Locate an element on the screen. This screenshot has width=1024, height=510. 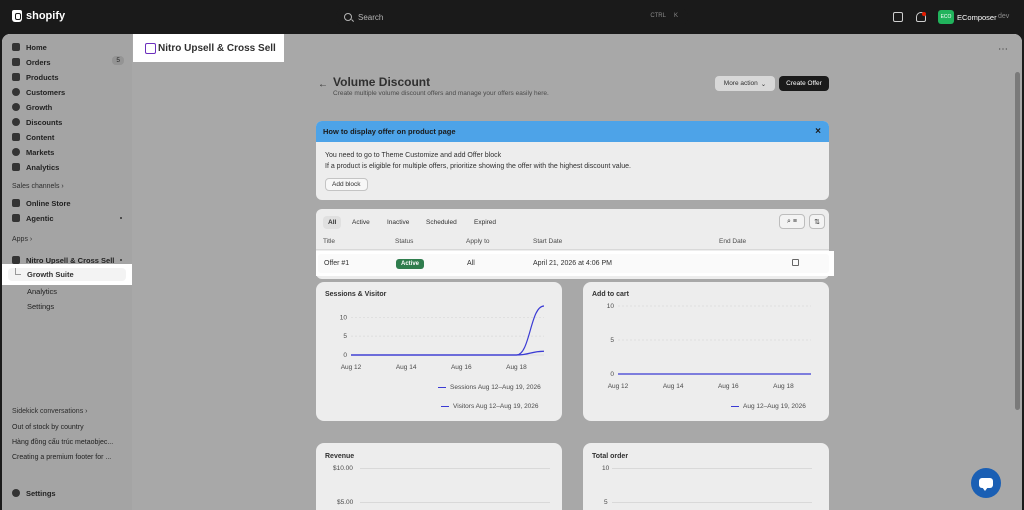
banner-title: How to display offer on product page is located at coordinates (389, 131).